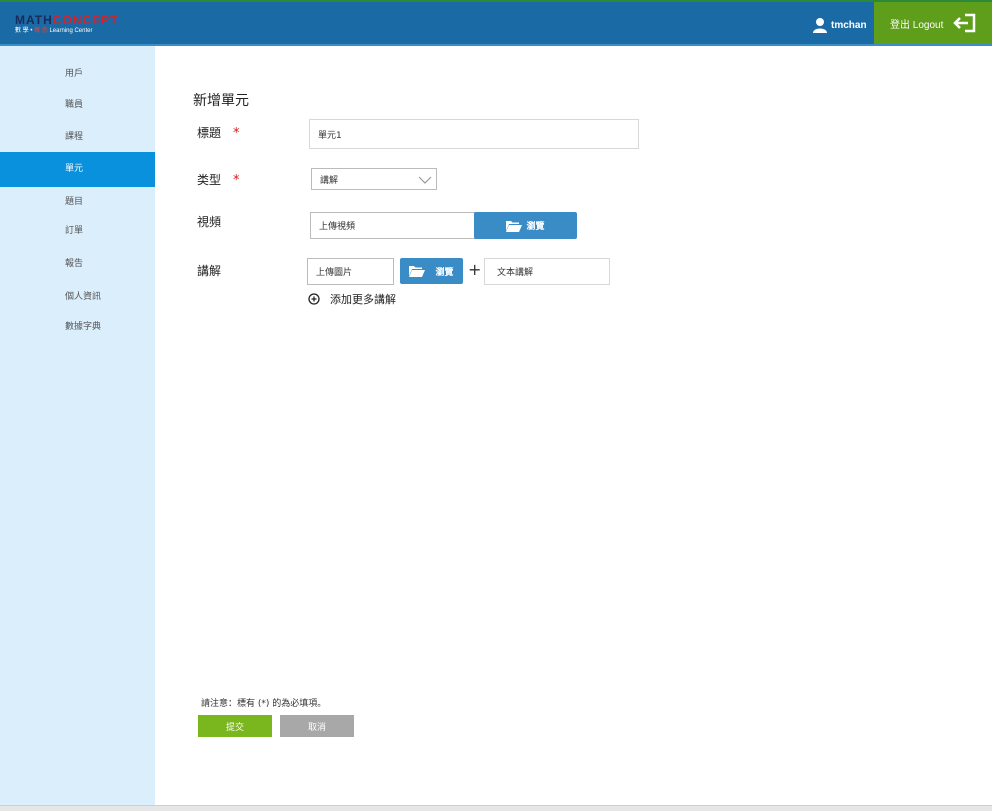 This screenshot has width=992, height=811. Describe the element at coordinates (77, 264) in the screenshot. I see `sidebar-item-reports: 報告` at that location.